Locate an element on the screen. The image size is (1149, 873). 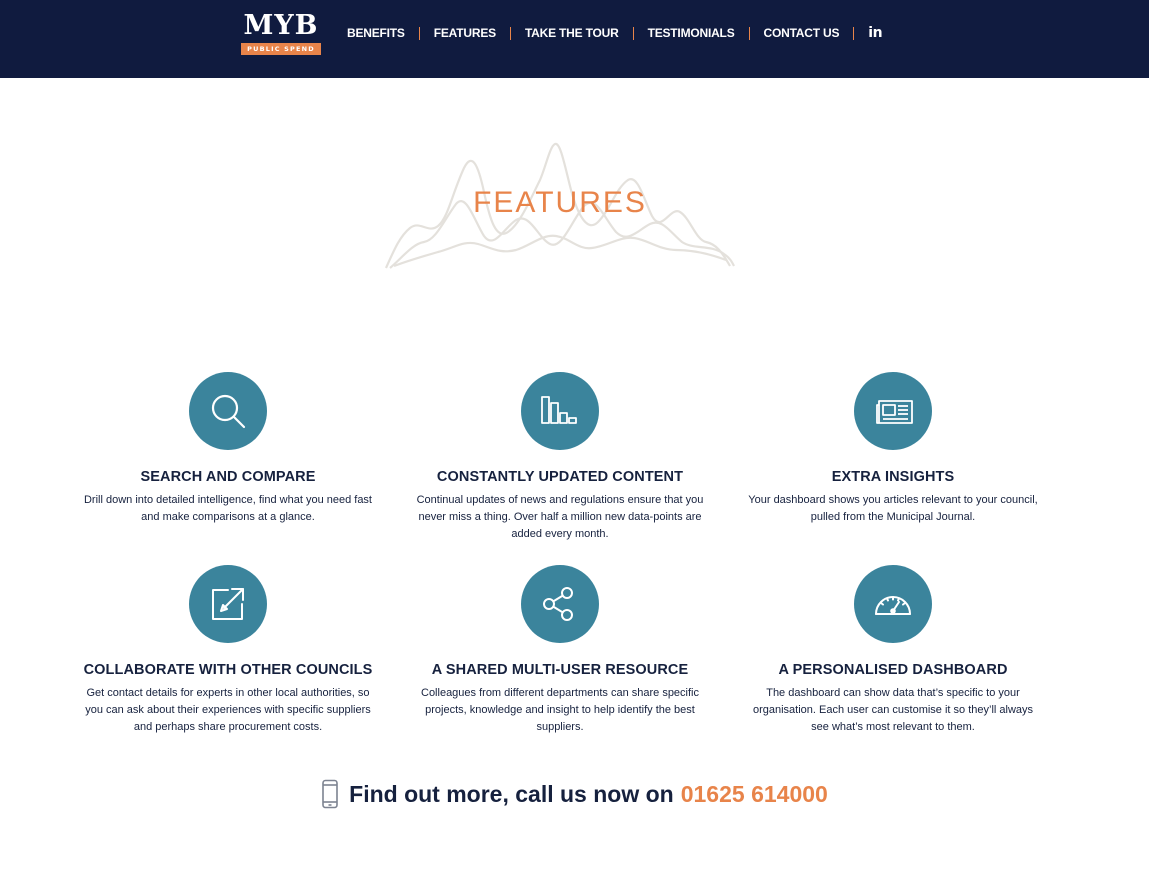
cta-text: Find out more, call us now on is located at coordinates (511, 794).